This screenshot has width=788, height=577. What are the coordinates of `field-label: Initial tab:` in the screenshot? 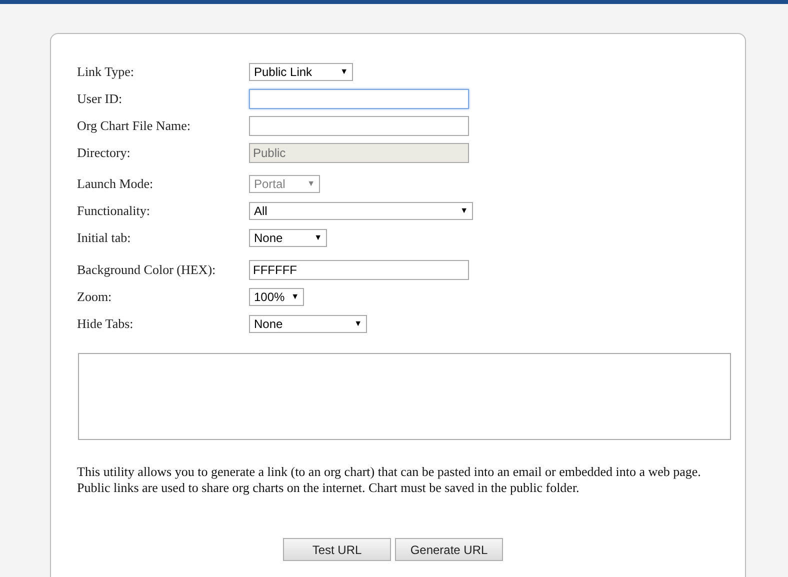 It's located at (104, 237).